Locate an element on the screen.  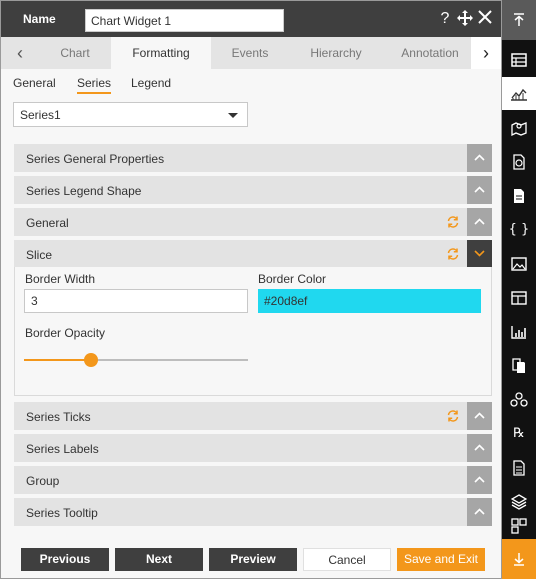
close-icon is located at coordinates (485, 19).